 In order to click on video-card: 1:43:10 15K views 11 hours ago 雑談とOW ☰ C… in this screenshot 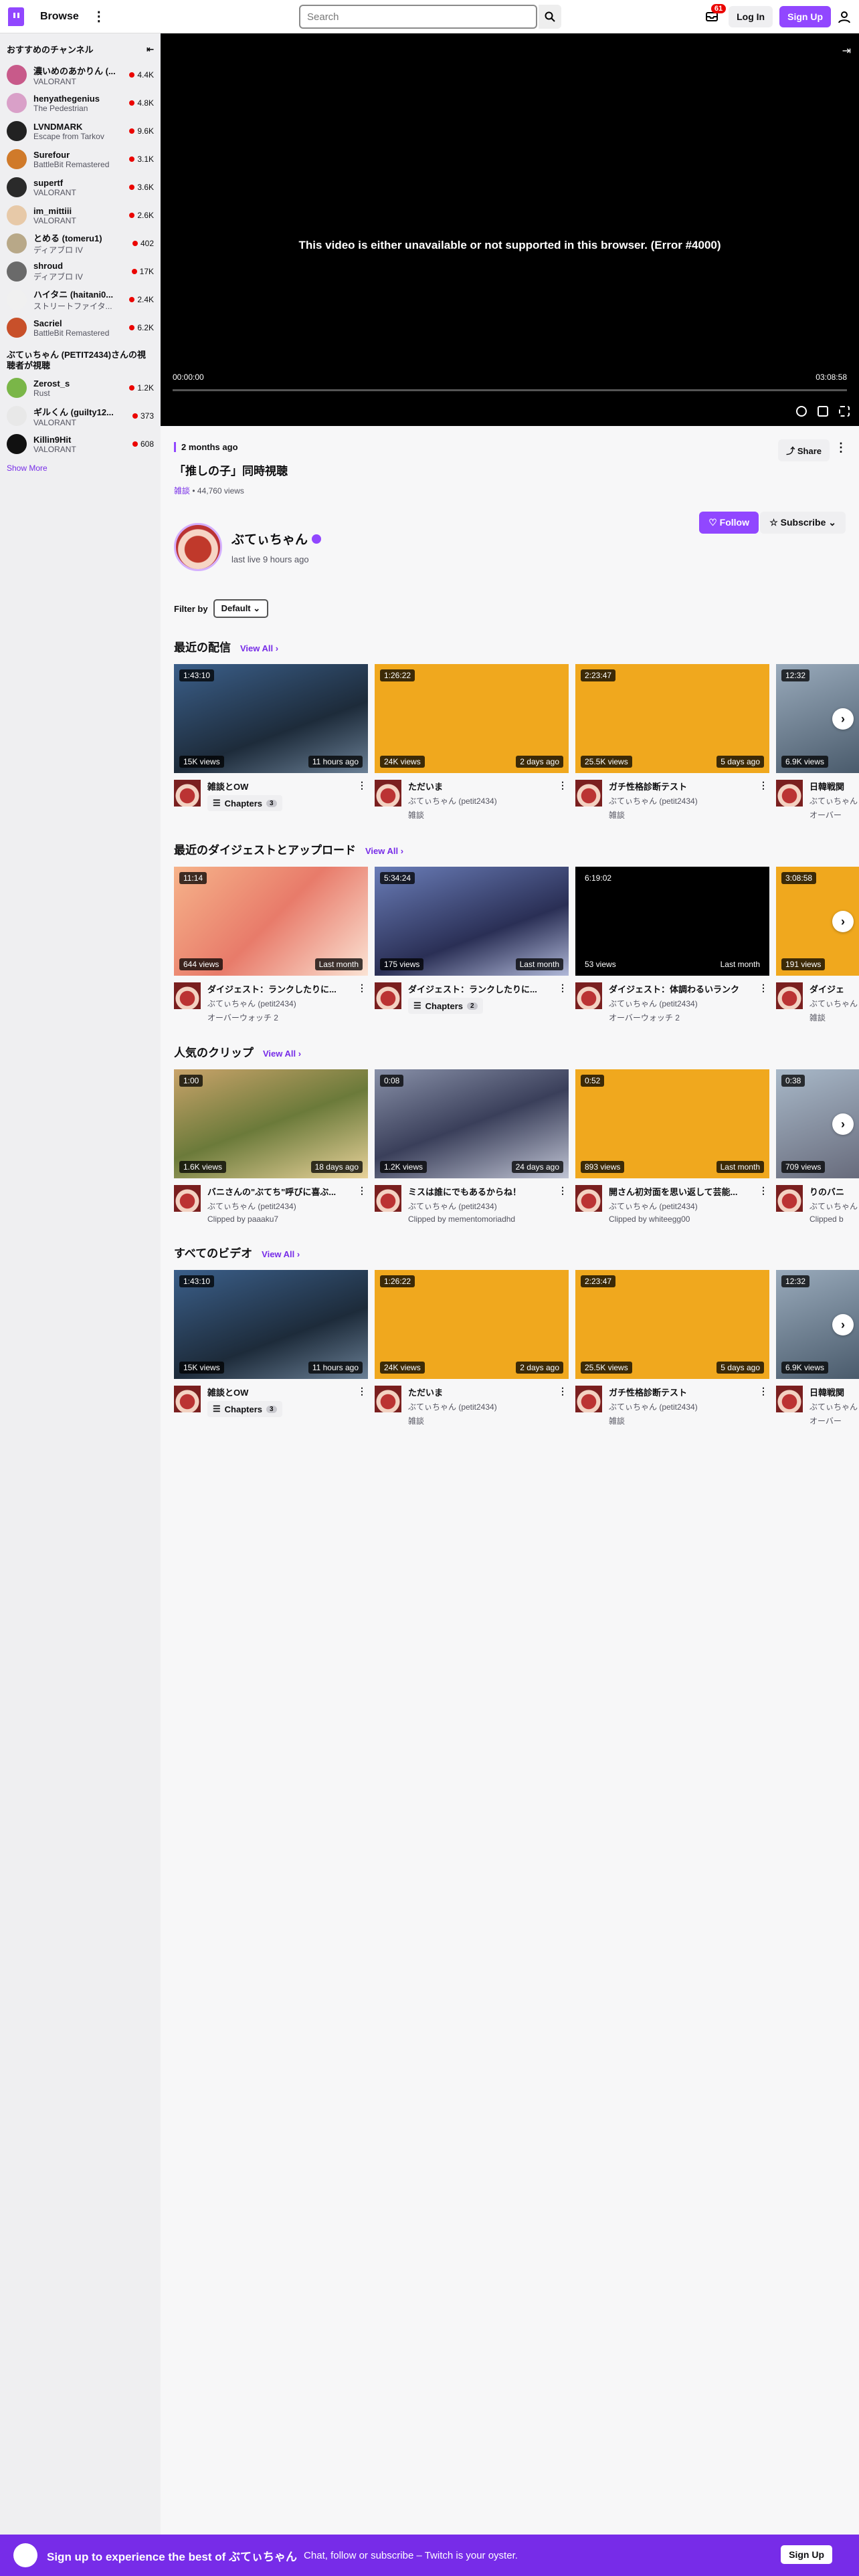, I will do `click(271, 742)`.